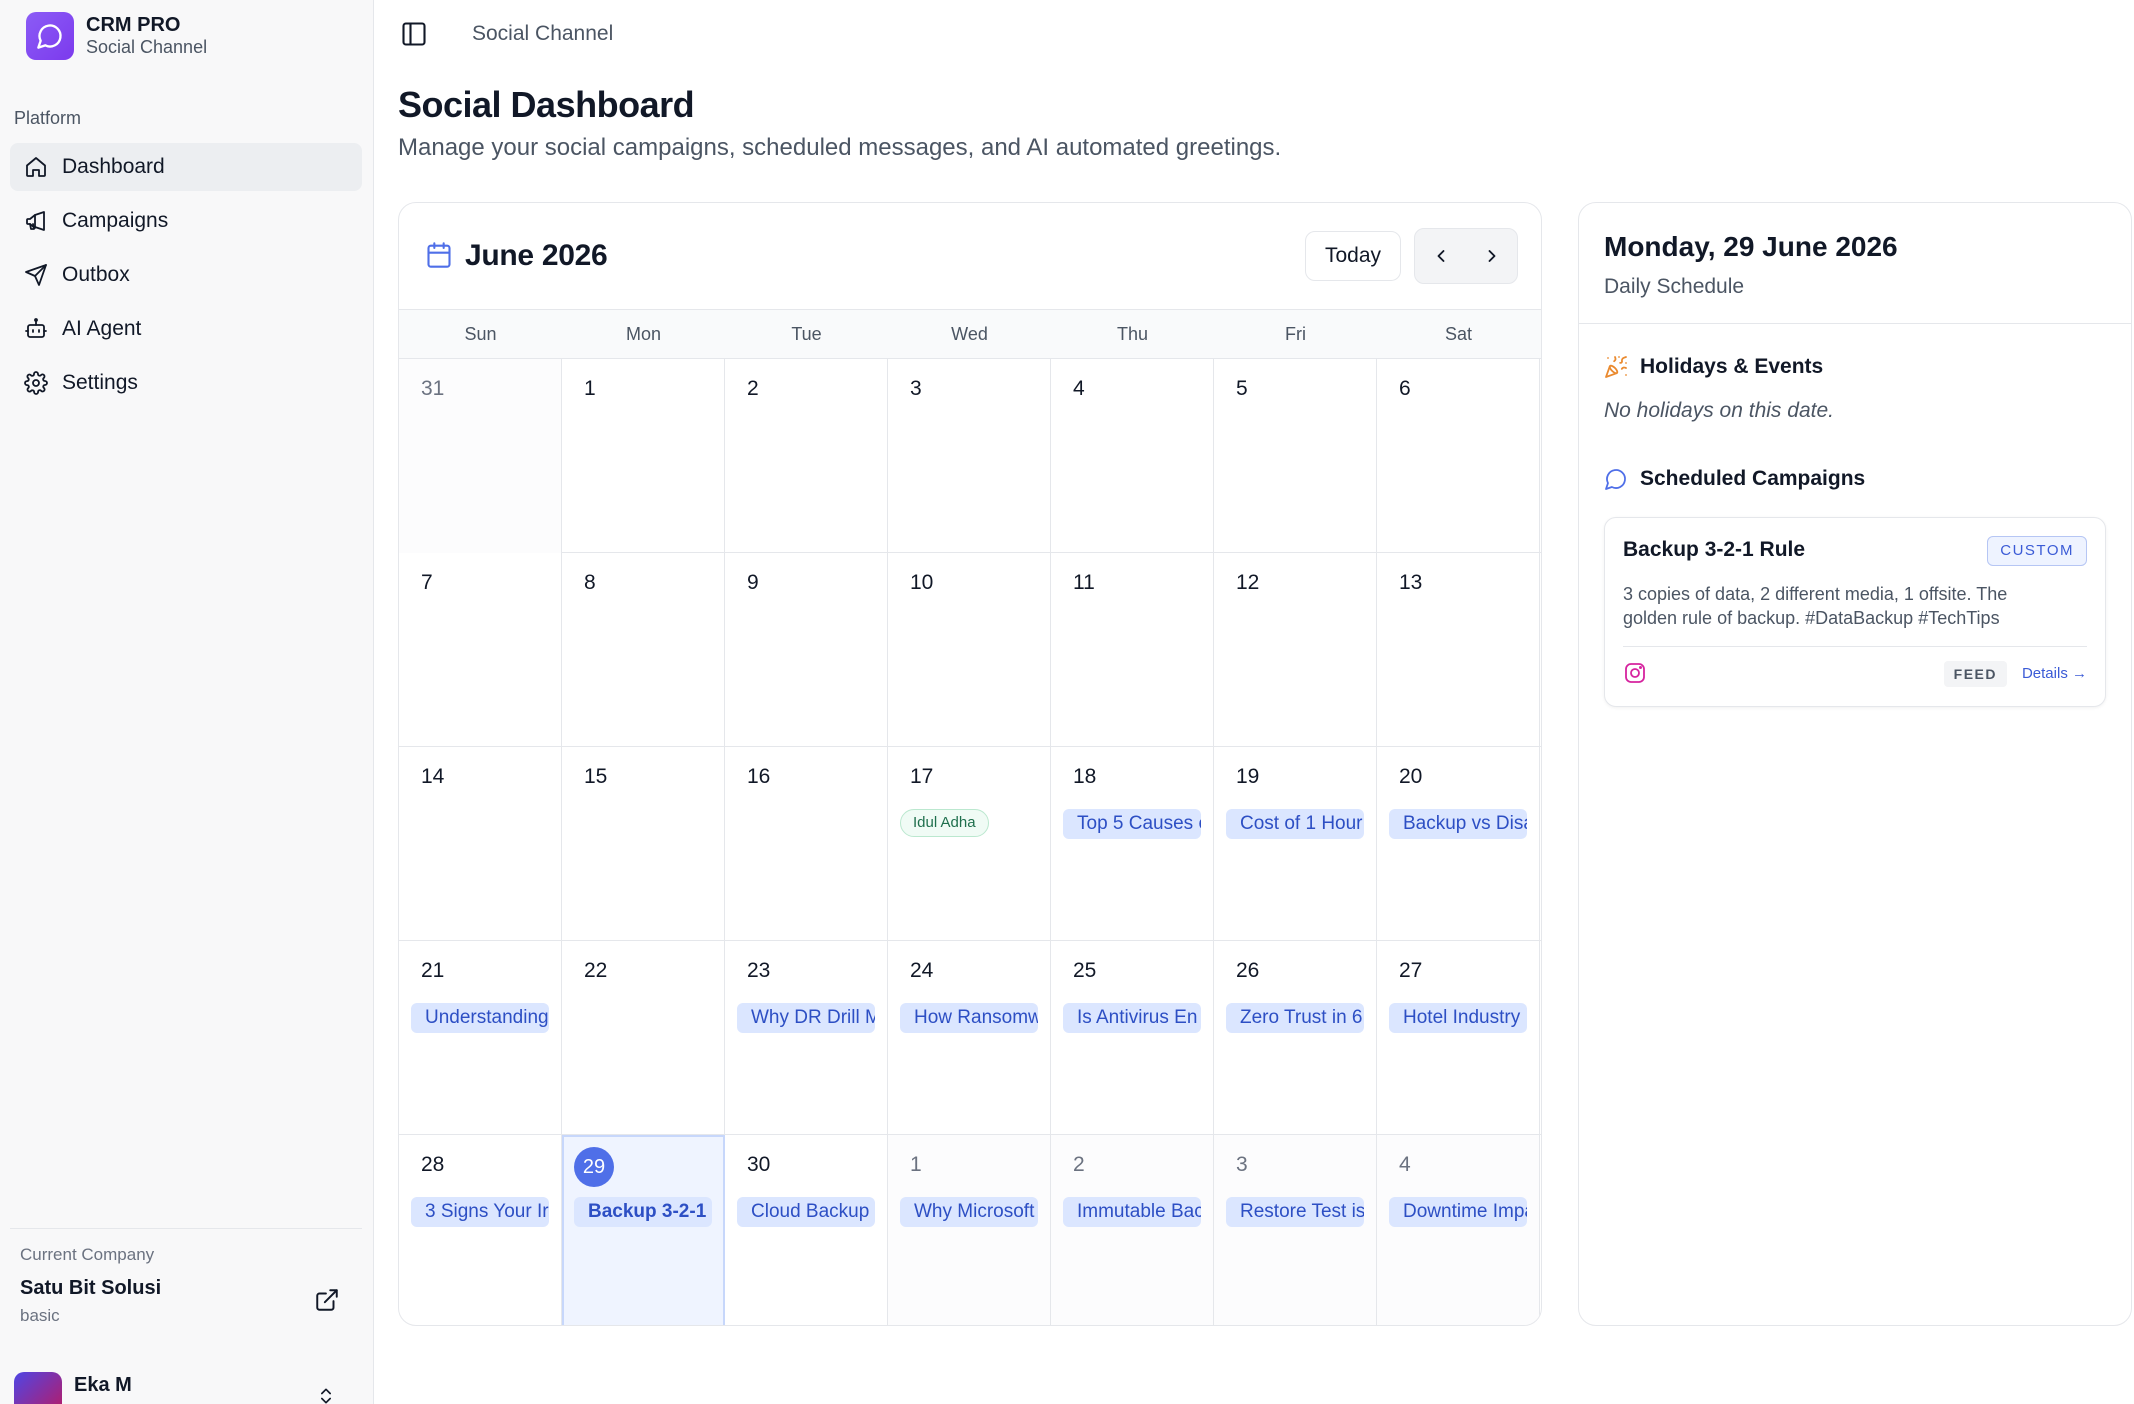  Describe the element at coordinates (2054, 673) in the screenshot. I see `details-link: Details →` at that location.